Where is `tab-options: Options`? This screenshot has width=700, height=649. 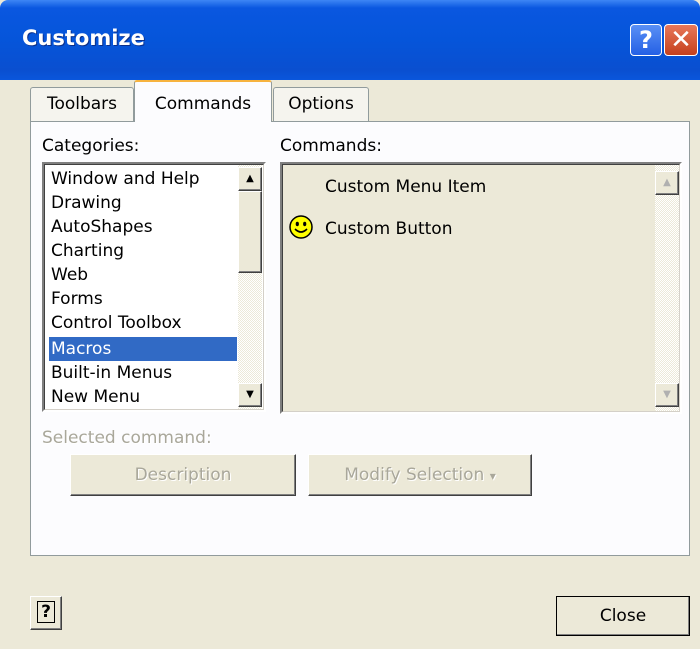
tab-options: Options is located at coordinates (321, 104).